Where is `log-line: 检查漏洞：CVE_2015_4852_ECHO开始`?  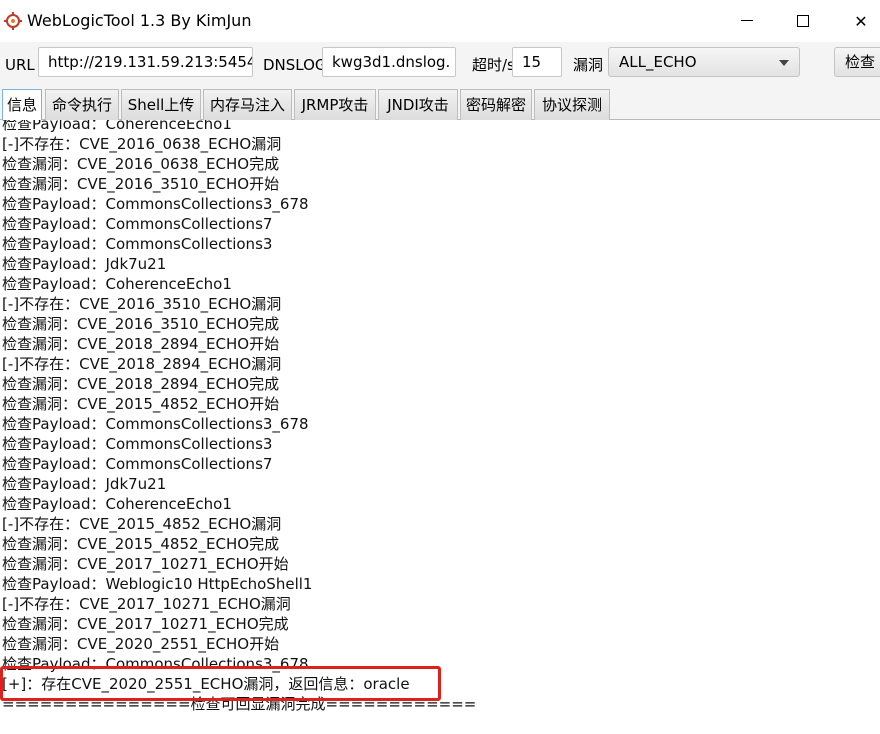
log-line: 检查漏洞：CVE_2015_4852_ECHO开始 is located at coordinates (141, 404).